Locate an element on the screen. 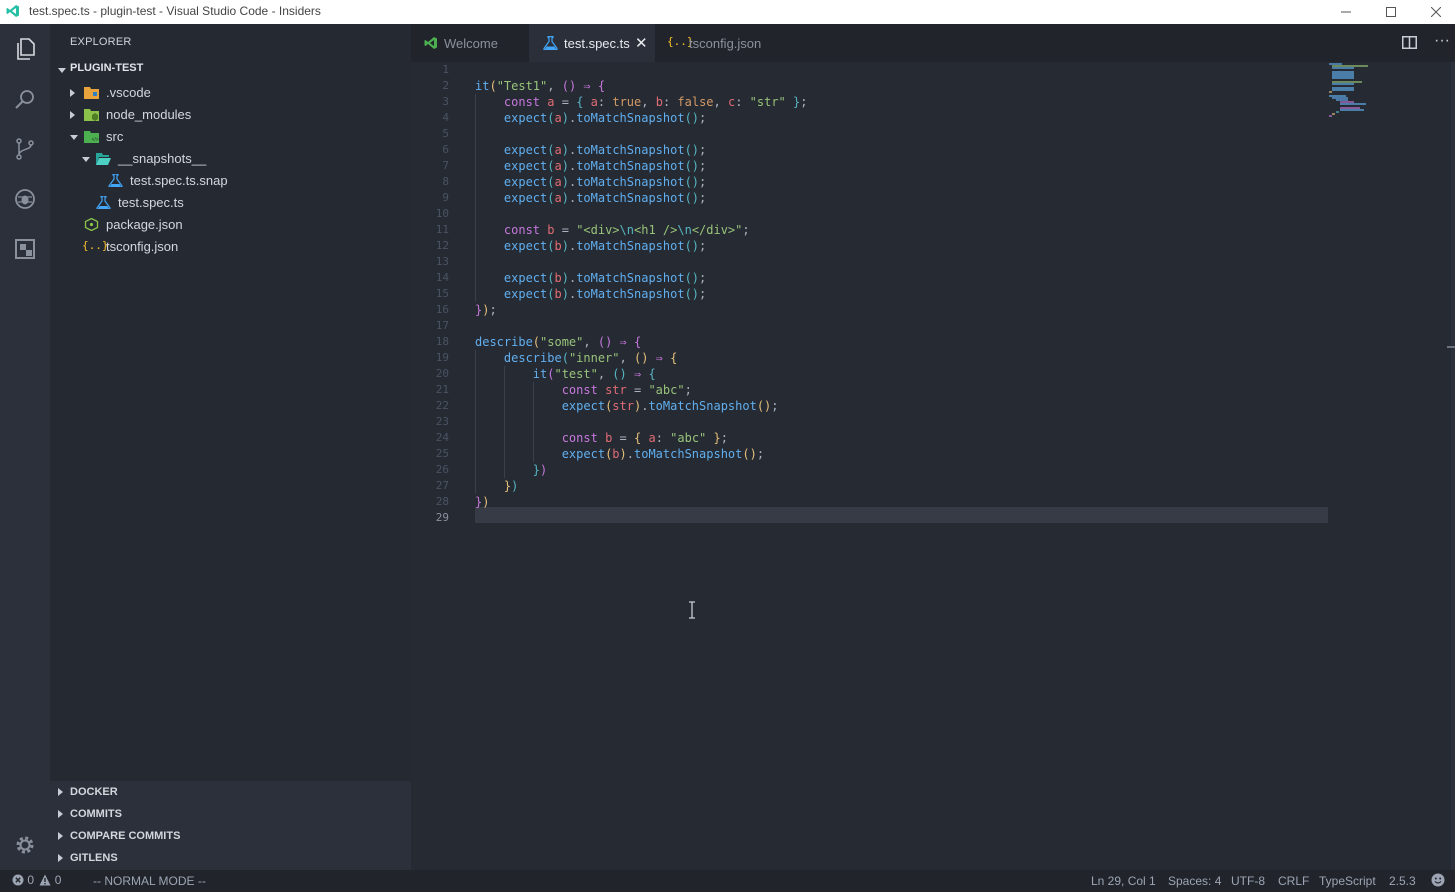 Image resolution: width=1455 pixels, height=892 pixels. node-json-icon is located at coordinates (91, 224).